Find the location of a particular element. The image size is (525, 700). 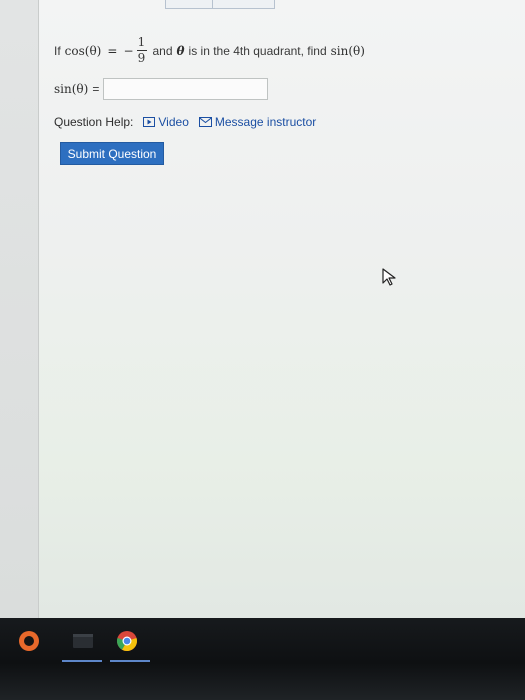

taskbar-app-record is located at coordinates (29, 641).